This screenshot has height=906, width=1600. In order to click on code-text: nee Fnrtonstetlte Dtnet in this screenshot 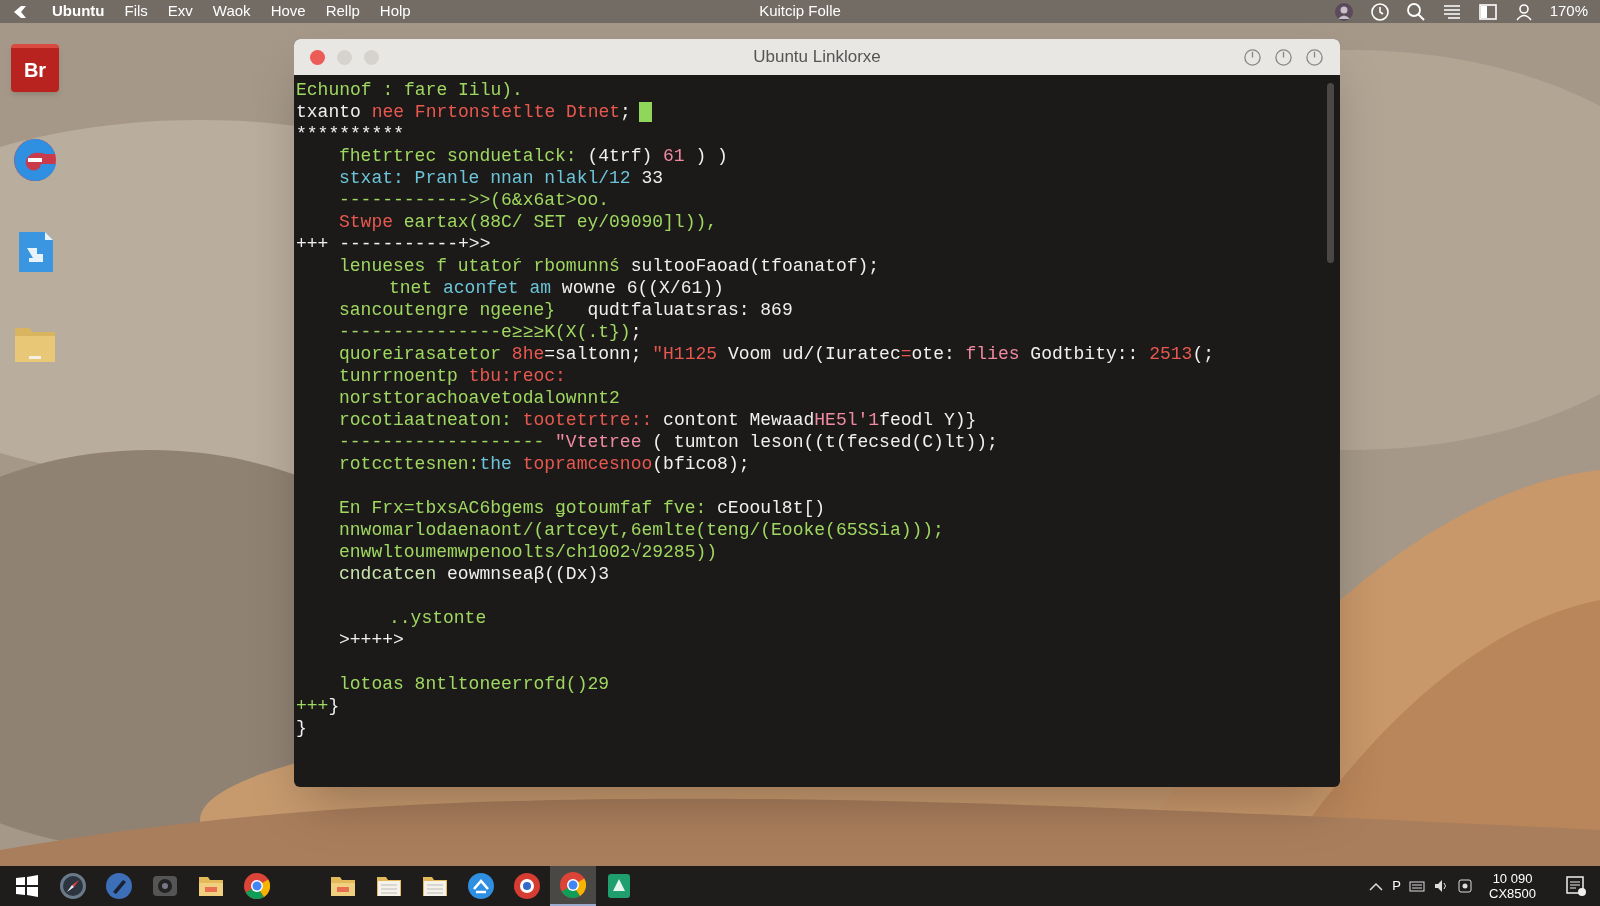, I will do `click(496, 112)`.